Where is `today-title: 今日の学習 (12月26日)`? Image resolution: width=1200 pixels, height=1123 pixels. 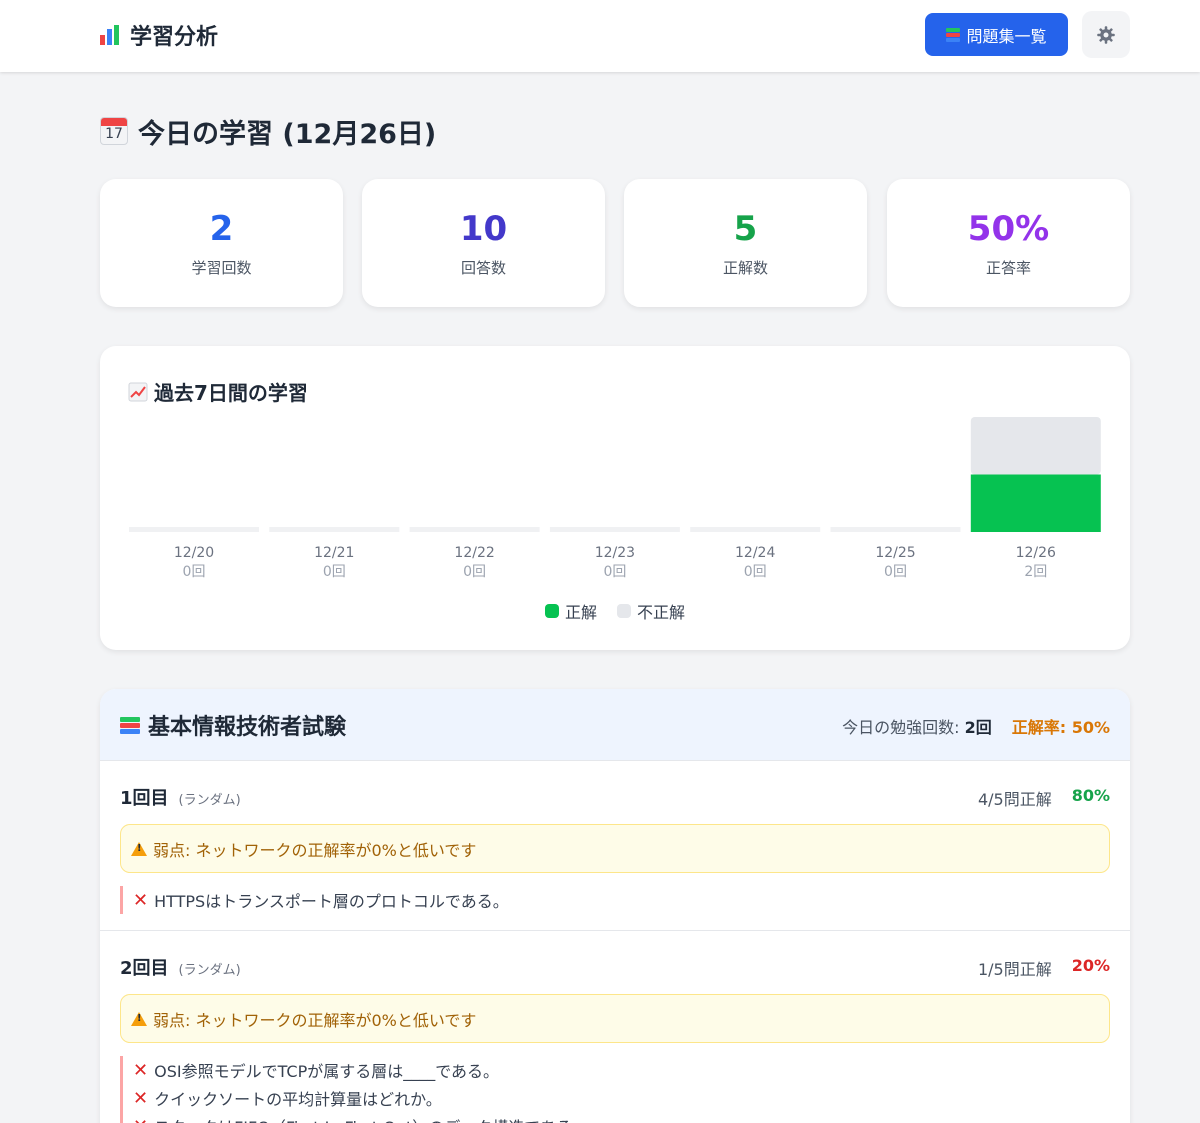 today-title: 今日の学習 (12月26日) is located at coordinates (287, 134).